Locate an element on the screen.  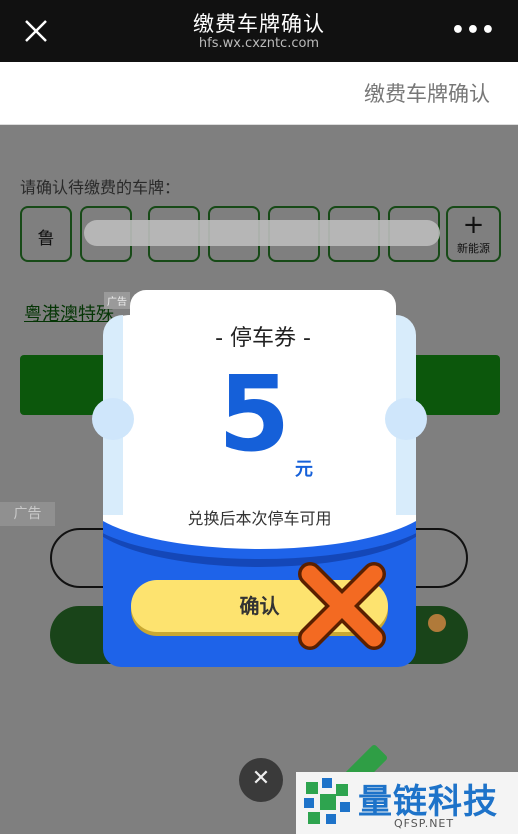
coupon-amount: 5 is located at coordinates (254, 414).